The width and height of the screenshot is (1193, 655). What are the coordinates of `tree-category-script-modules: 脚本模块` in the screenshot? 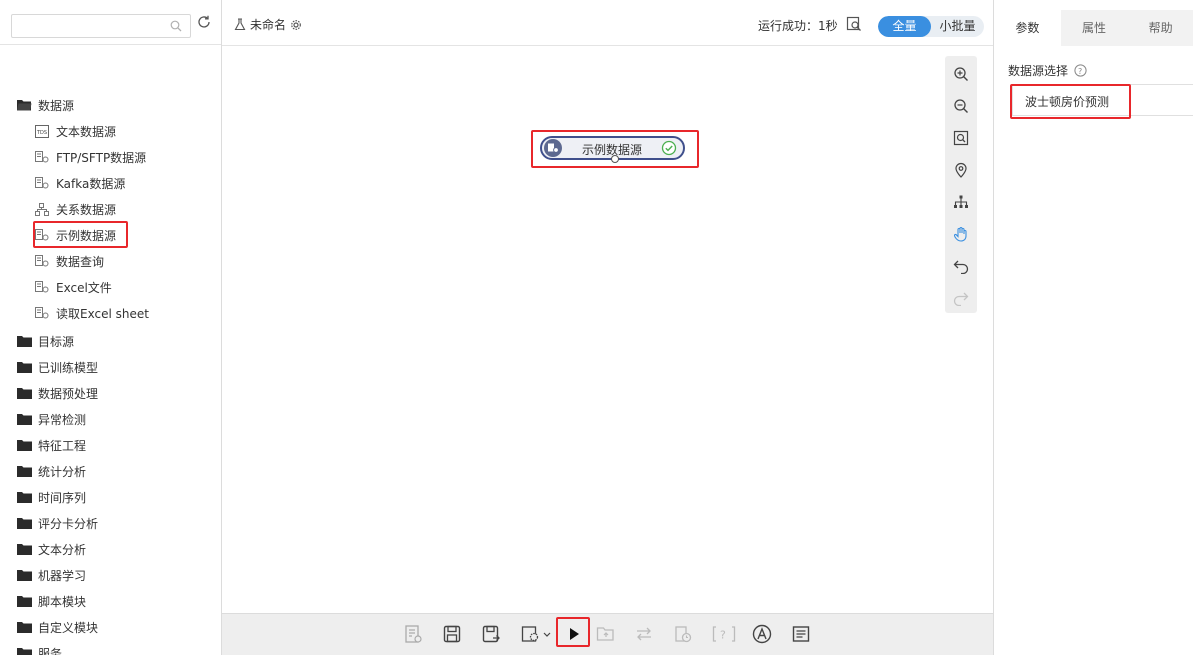 It's located at (51, 601).